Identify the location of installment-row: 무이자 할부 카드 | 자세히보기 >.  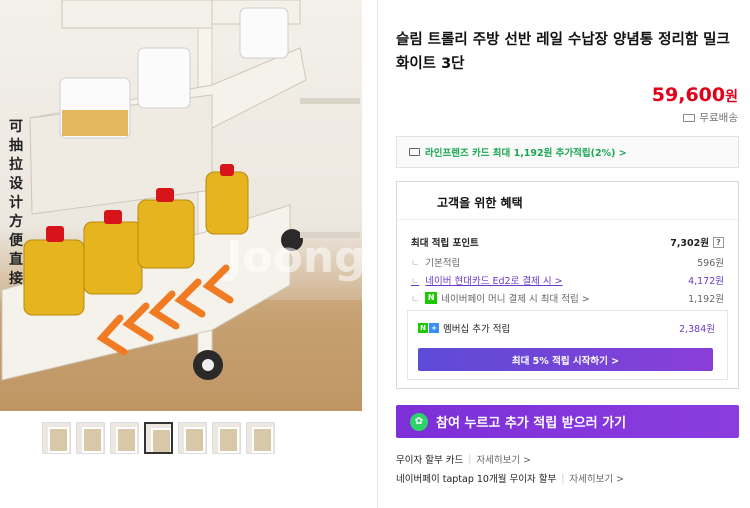
(464, 459).